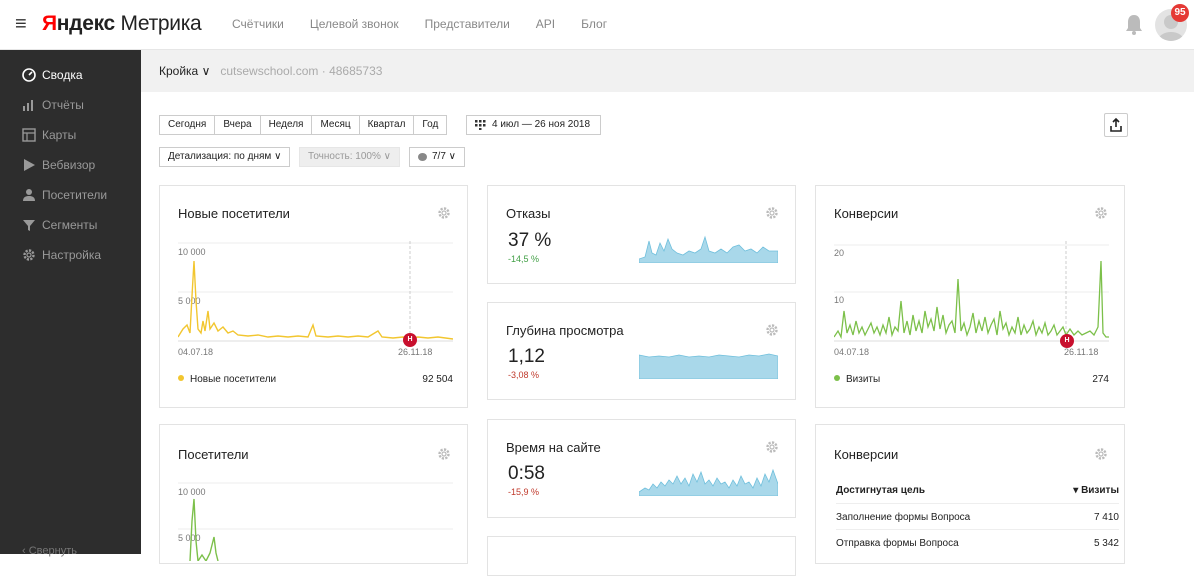 The image size is (1194, 576). What do you see at coordinates (880, 490) in the screenshot?
I see `column-header-goal: Достигнутая цель` at bounding box center [880, 490].